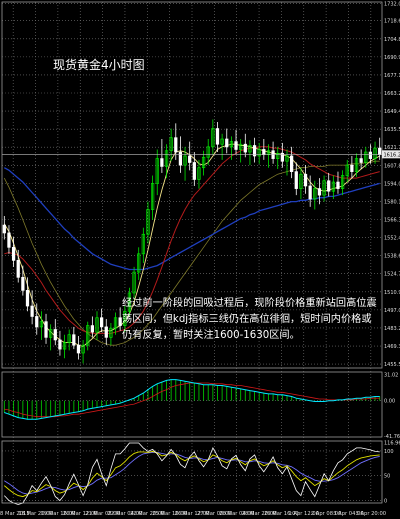  I want to click on y-tick-label: 1566.30, so click(392, 221).